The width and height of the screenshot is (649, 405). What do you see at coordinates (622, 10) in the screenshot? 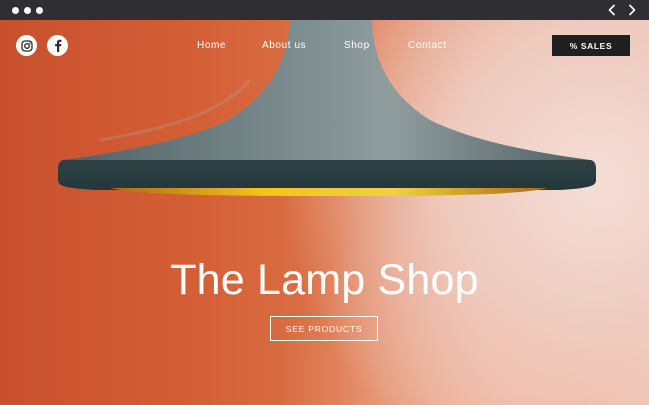
I see `browser-nav` at bounding box center [622, 10].